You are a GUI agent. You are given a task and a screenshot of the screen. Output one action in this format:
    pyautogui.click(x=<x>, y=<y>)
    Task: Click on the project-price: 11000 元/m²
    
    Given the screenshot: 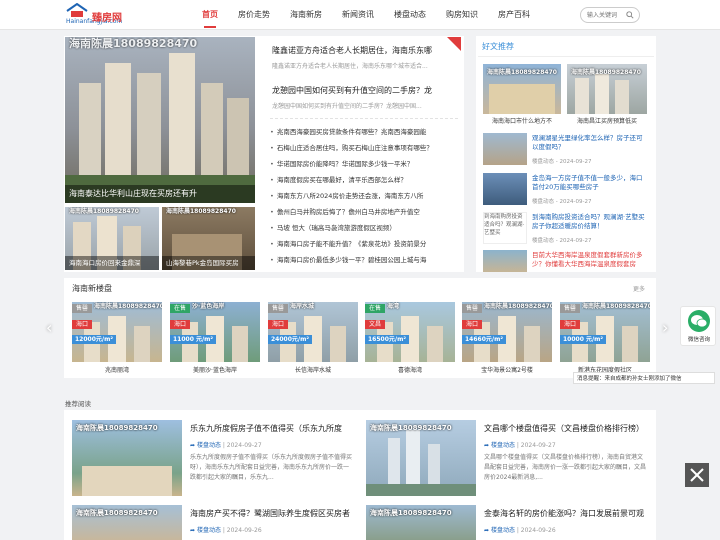 What is the action you would take?
    pyautogui.click(x=193, y=339)
    